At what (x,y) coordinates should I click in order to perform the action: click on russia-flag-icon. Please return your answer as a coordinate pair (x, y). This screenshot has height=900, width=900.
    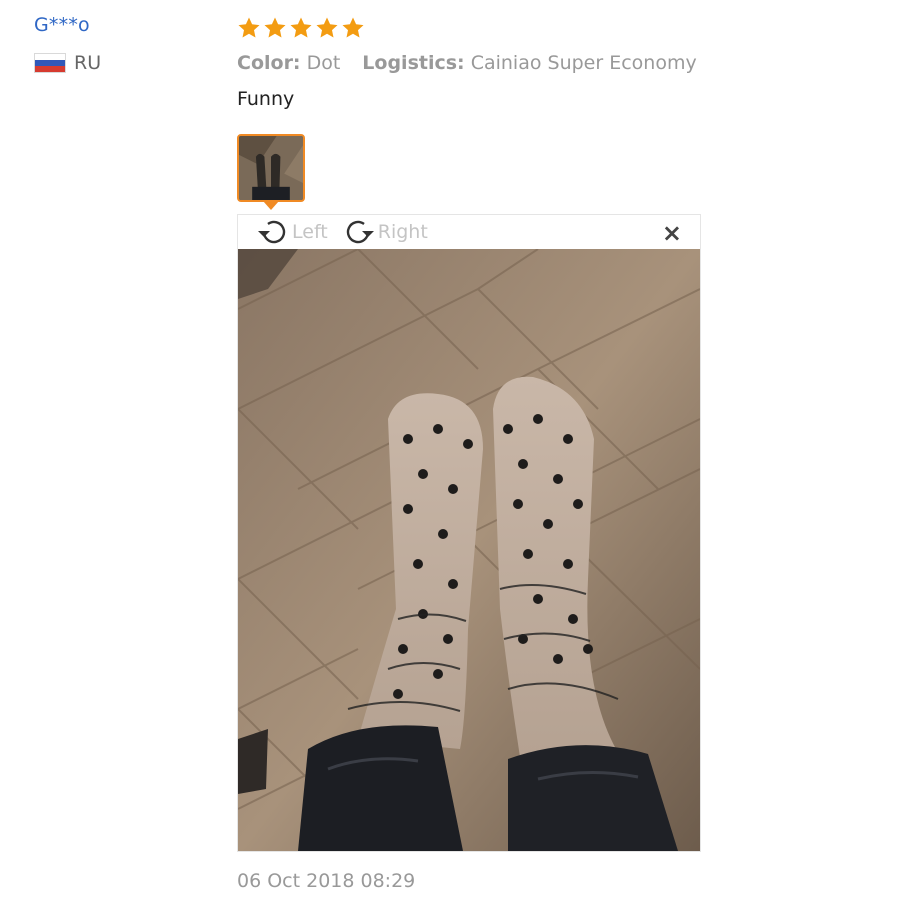
    Looking at the image, I should click on (50, 63).